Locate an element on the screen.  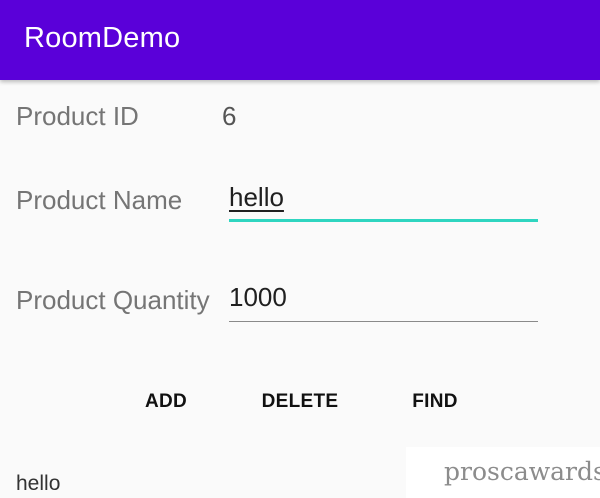
delete-button: DELETE is located at coordinates (300, 402).